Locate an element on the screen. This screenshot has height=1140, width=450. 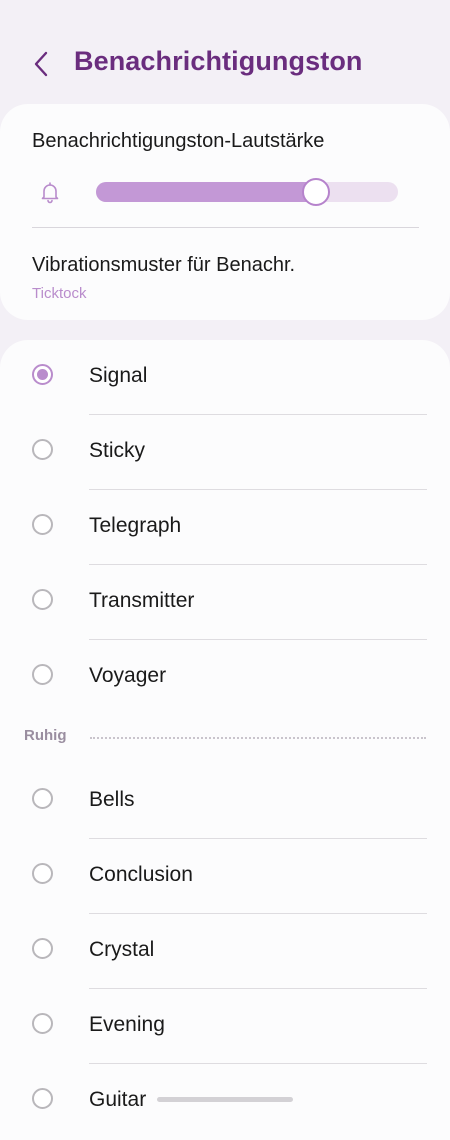
sound-option-label: Evening is located at coordinates (127, 1024).